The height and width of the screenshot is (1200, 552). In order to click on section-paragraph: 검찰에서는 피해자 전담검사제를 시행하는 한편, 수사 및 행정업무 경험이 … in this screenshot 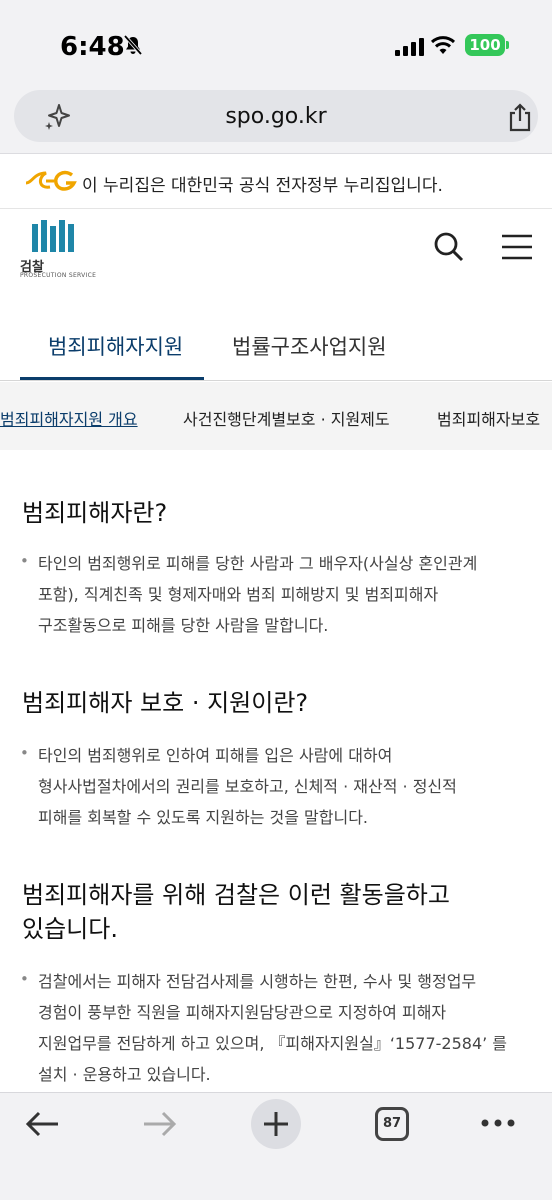, I will do `click(283, 1028)`.